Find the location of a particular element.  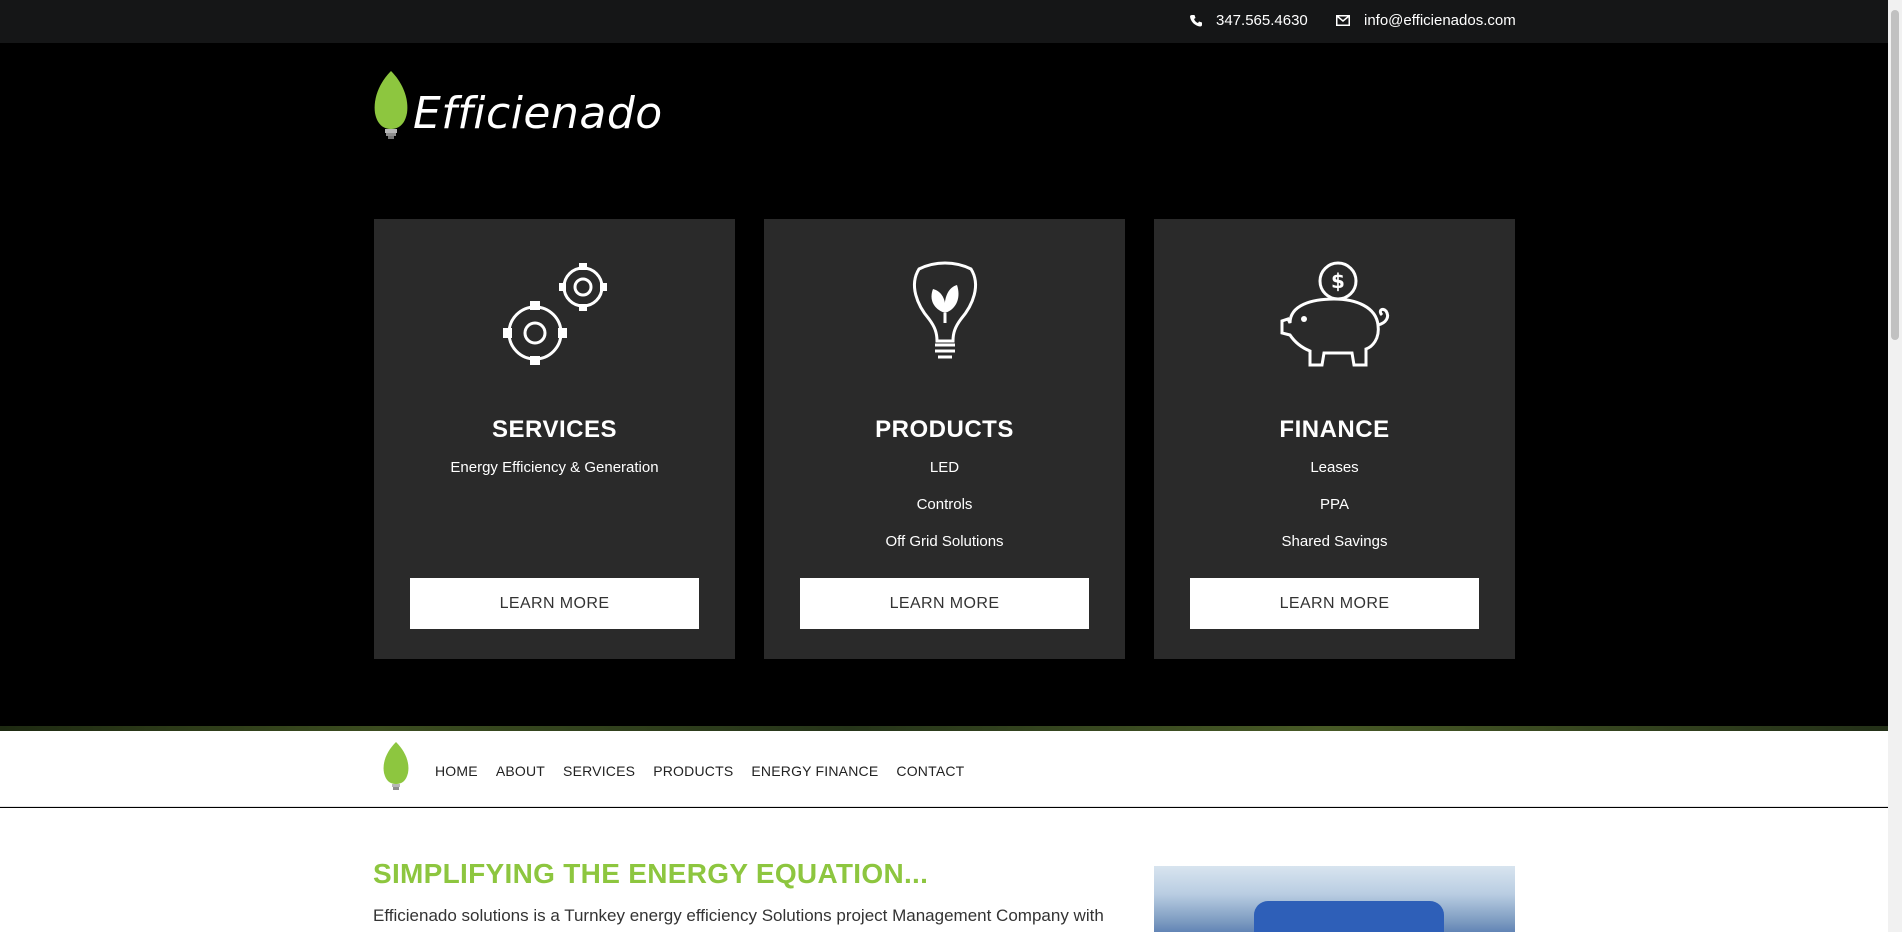

truck-shape is located at coordinates (1349, 916).